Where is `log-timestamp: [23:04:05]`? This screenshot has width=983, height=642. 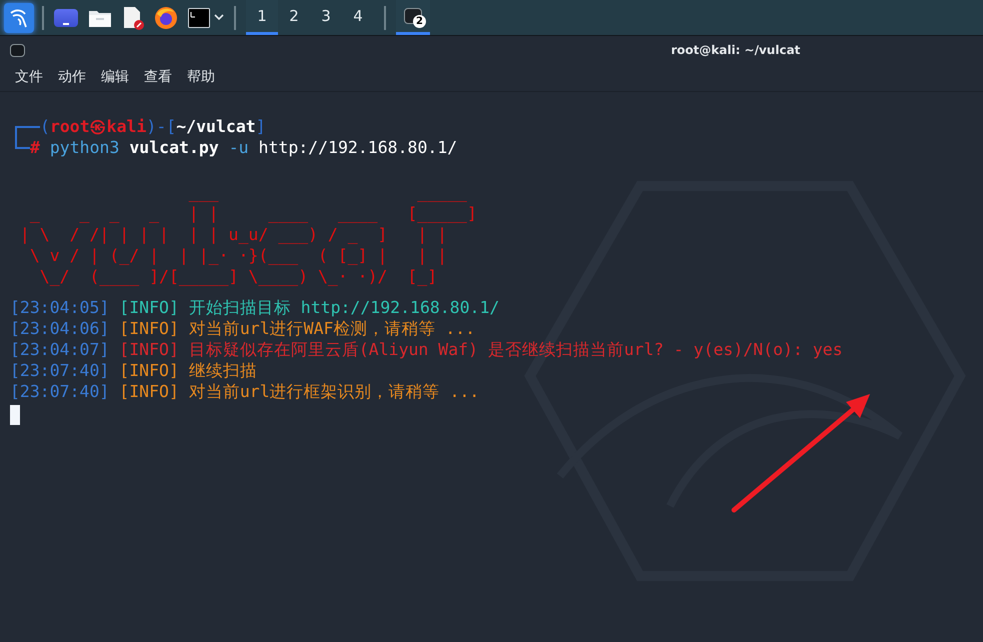 log-timestamp: [23:04:05] is located at coordinates (60, 307).